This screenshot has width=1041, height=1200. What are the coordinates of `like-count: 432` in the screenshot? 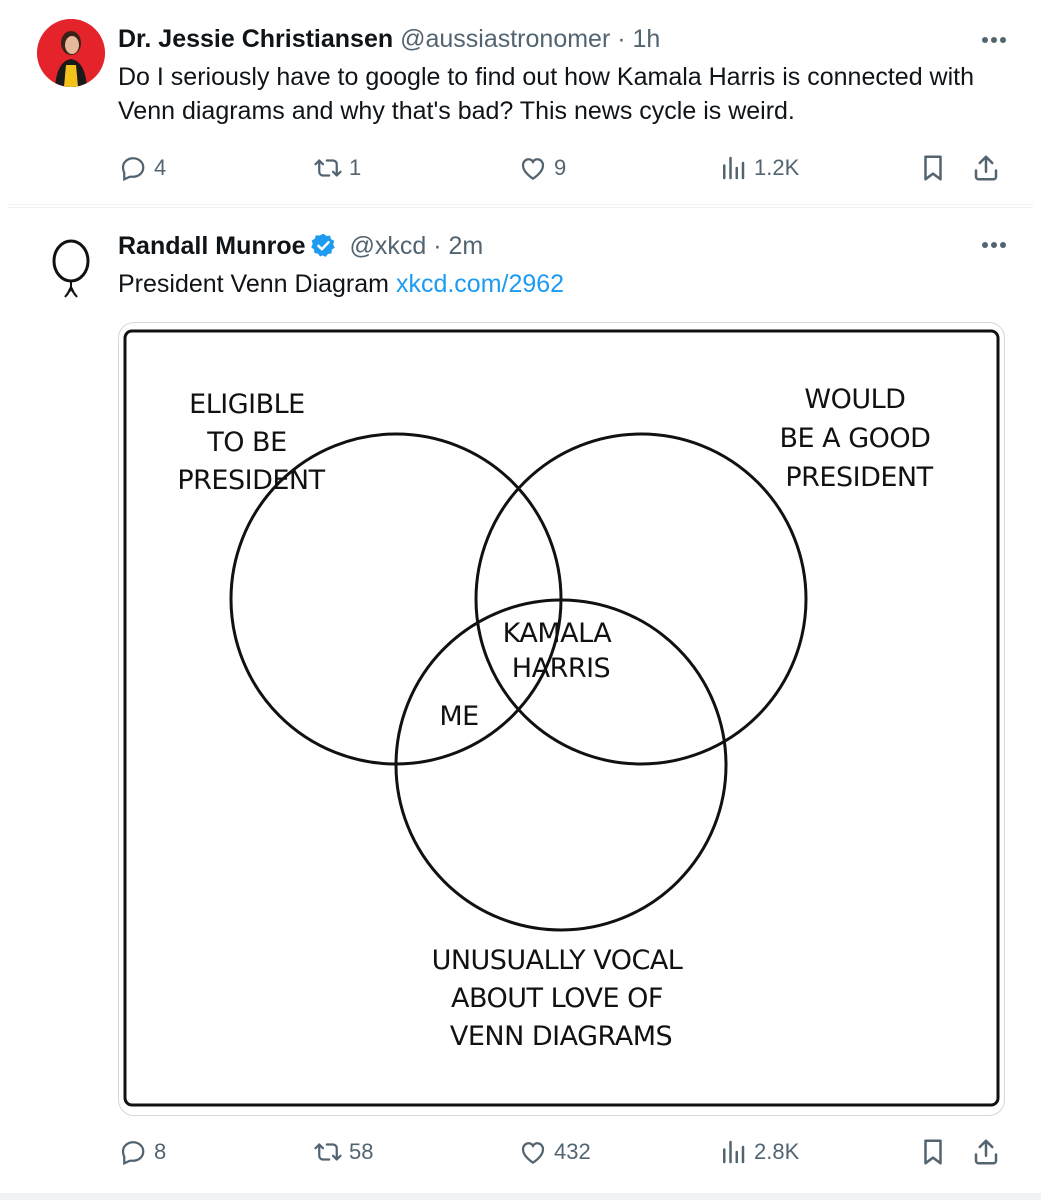 It's located at (572, 1151).